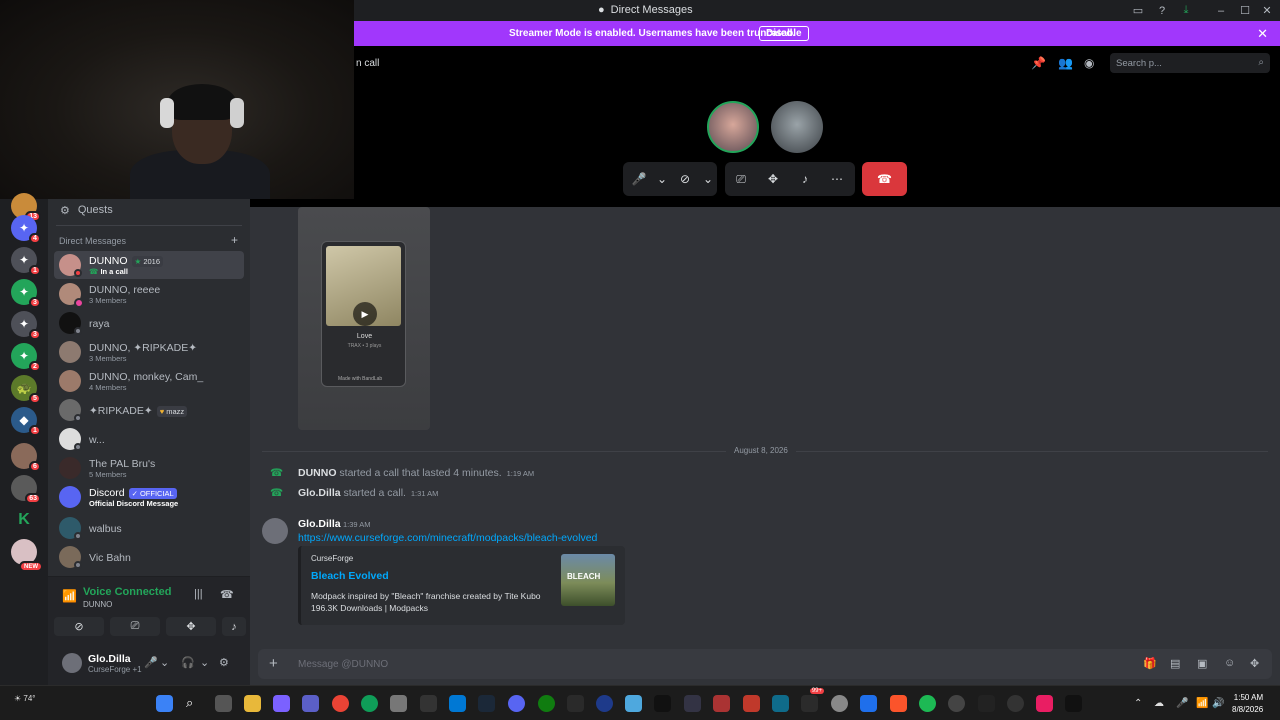  What do you see at coordinates (956, 703) in the screenshot?
I see `obs-icon` at bounding box center [956, 703].